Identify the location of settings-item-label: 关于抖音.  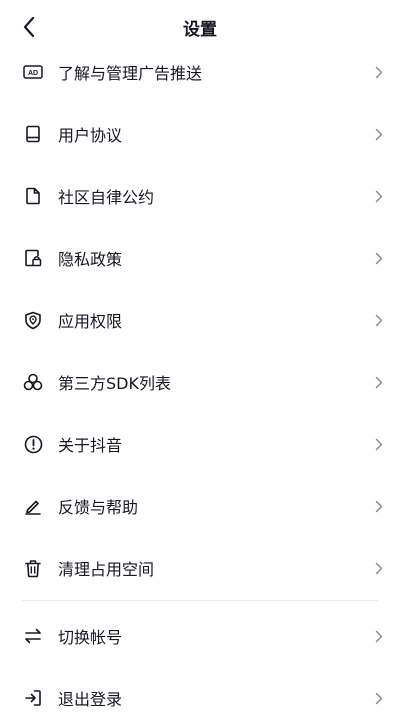
(90, 445).